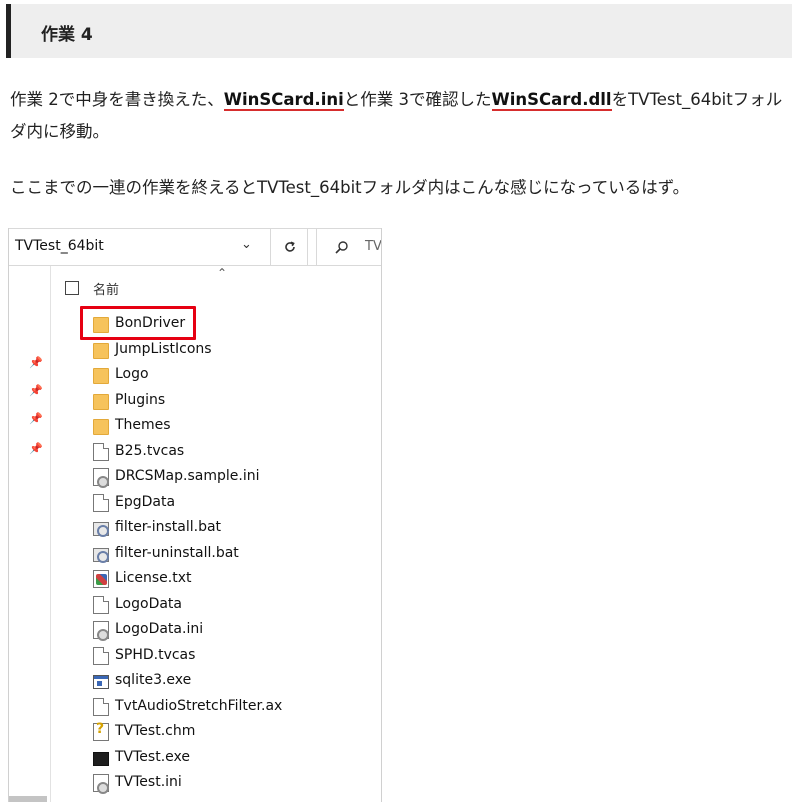 The width and height of the screenshot is (800, 802). I want to click on refresh-button, so click(290, 247).